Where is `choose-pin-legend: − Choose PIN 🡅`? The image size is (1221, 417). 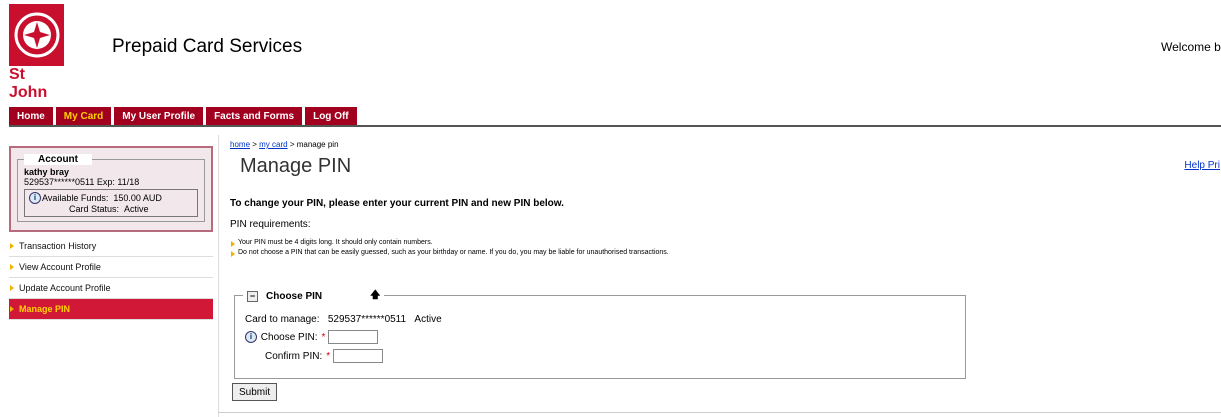 choose-pin-legend: − Choose PIN 🡅 is located at coordinates (314, 296).